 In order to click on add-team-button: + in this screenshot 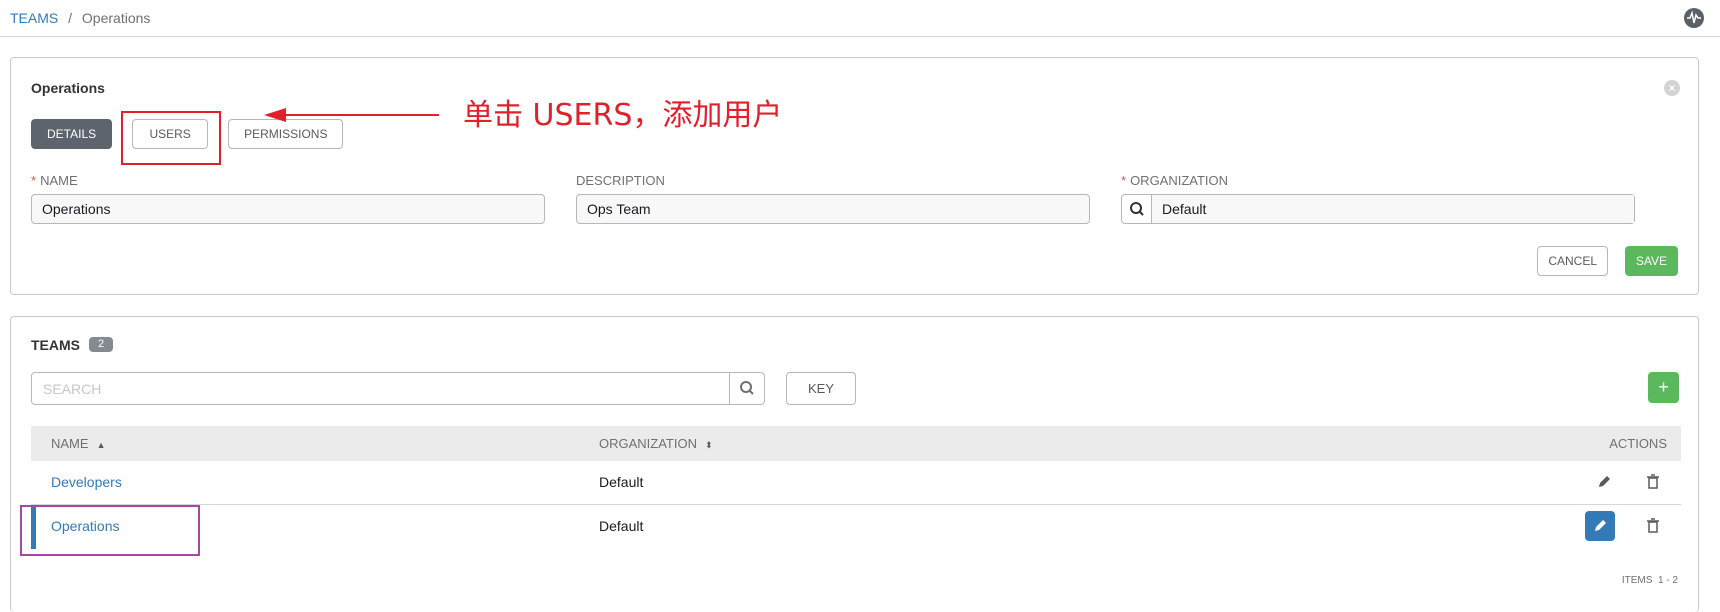, I will do `click(1663, 387)`.